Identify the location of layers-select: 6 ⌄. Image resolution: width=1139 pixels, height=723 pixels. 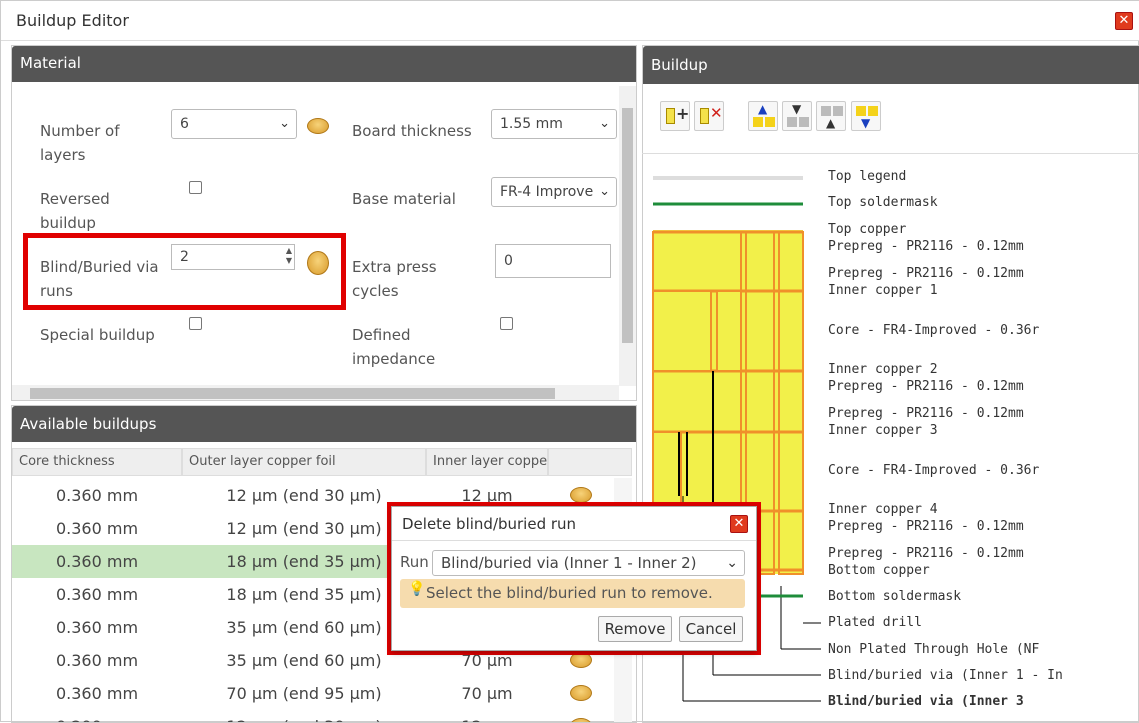
(234, 124).